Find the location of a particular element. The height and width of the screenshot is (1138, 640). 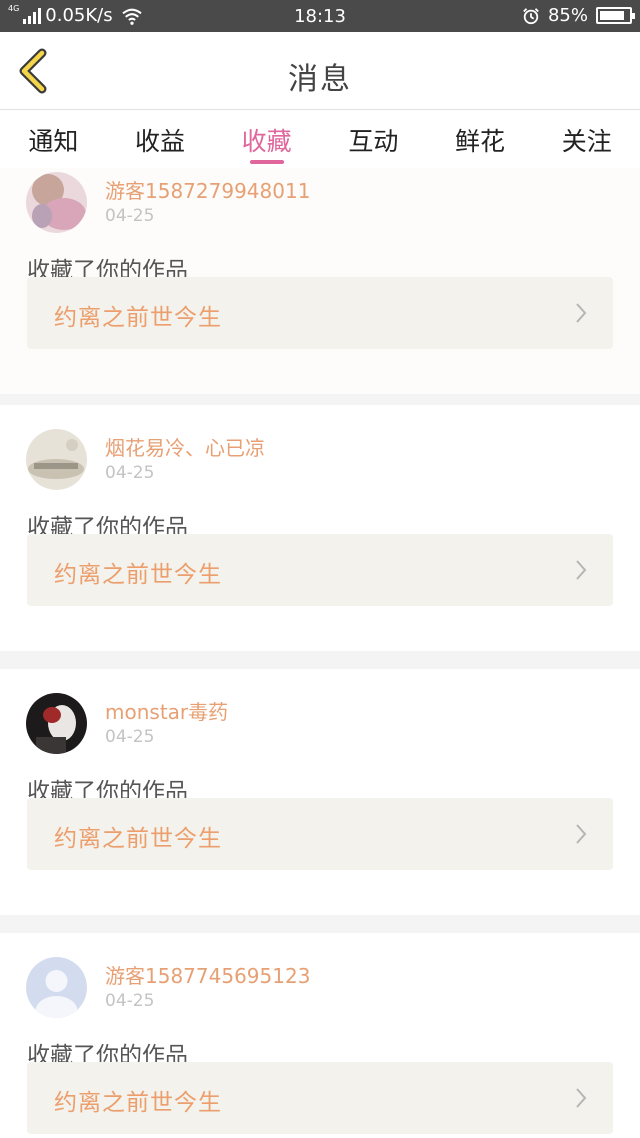

tab-flowers: 鲜花 is located at coordinates (480, 139).